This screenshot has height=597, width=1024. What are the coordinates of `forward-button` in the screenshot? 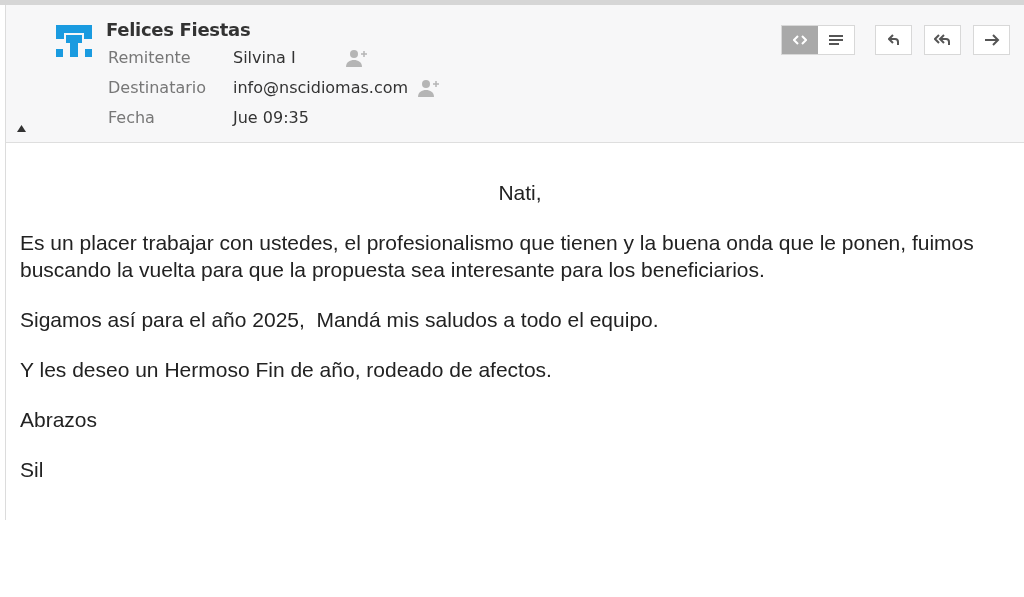 It's located at (991, 40).